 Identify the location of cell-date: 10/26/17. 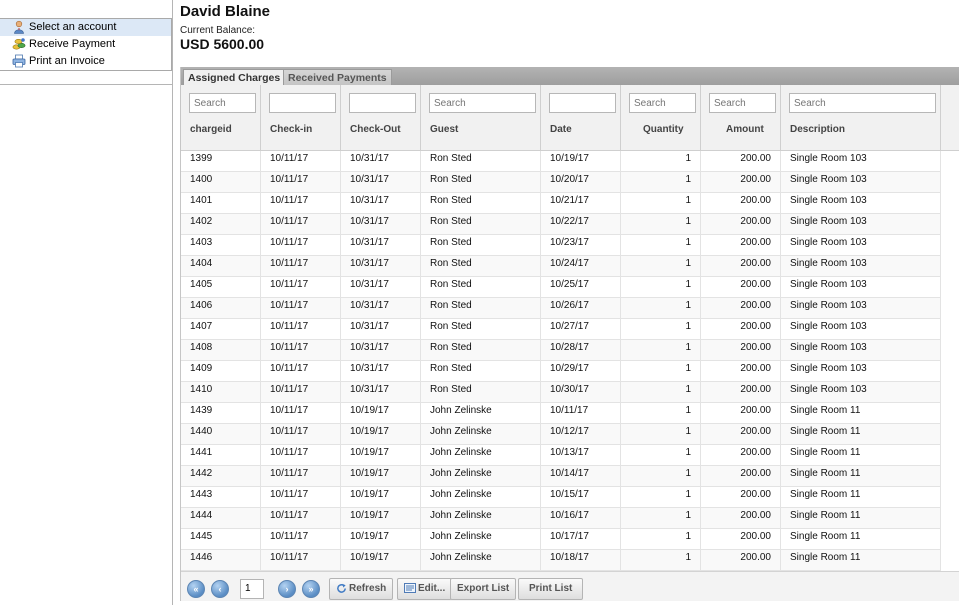
(581, 308).